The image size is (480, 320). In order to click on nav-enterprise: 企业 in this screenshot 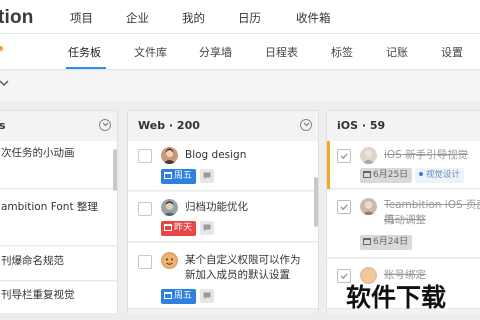, I will do `click(137, 18)`.